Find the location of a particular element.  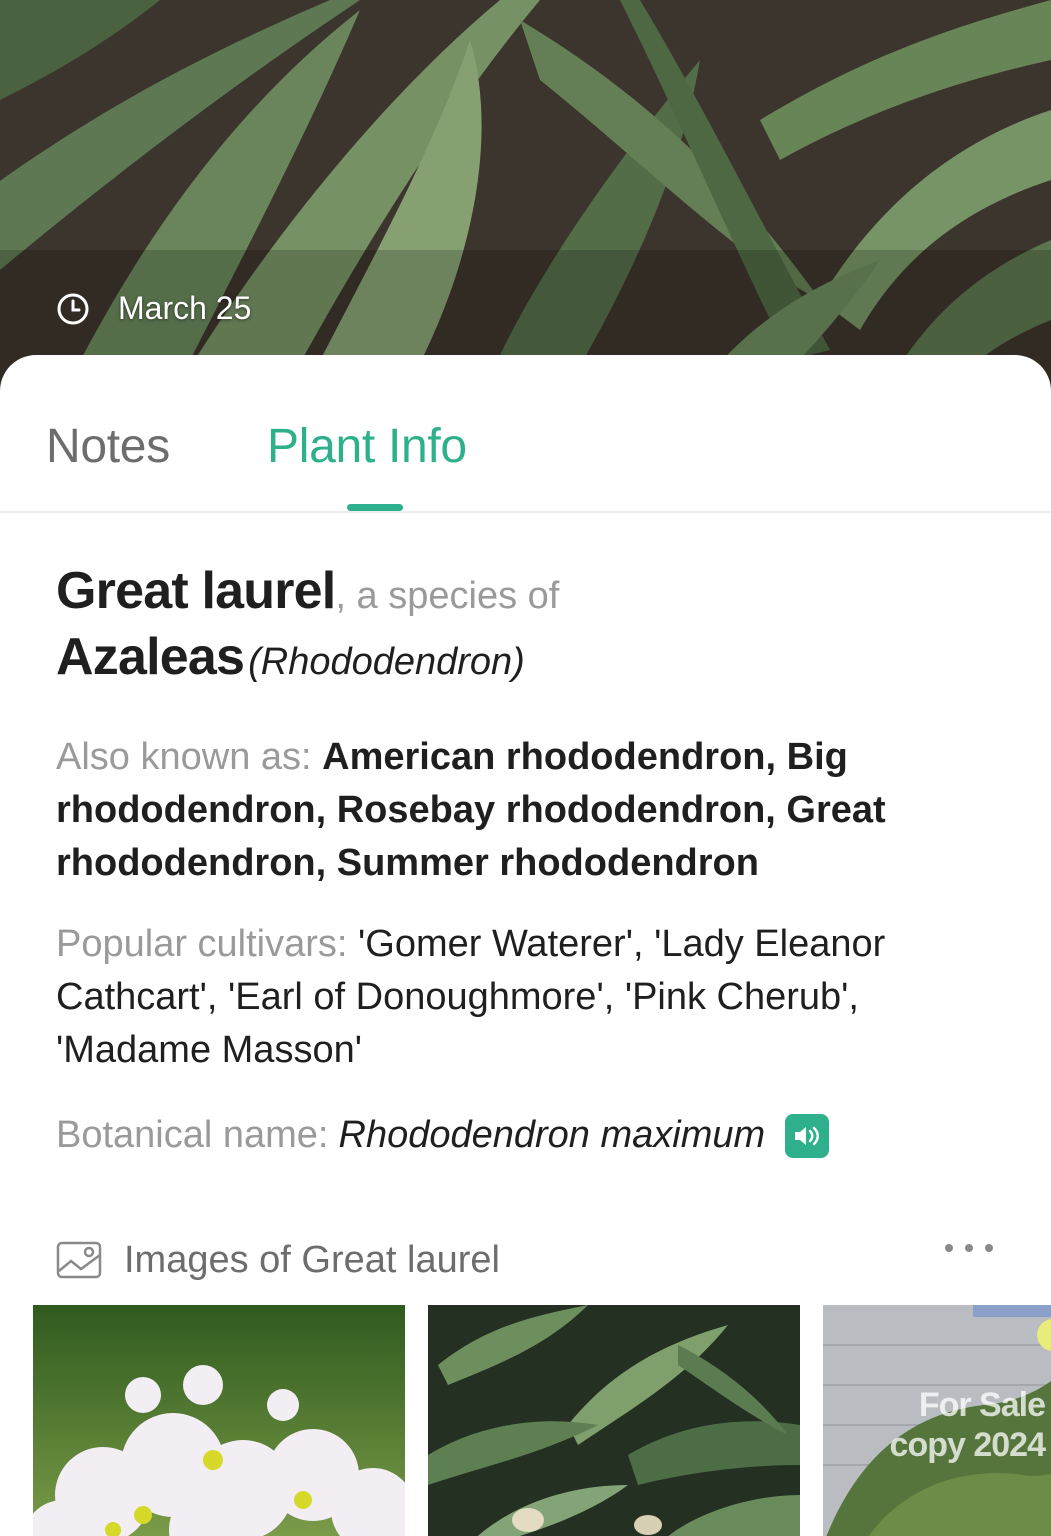

images-carousel: For Sale copy 2024 is located at coordinates (542, 1420).